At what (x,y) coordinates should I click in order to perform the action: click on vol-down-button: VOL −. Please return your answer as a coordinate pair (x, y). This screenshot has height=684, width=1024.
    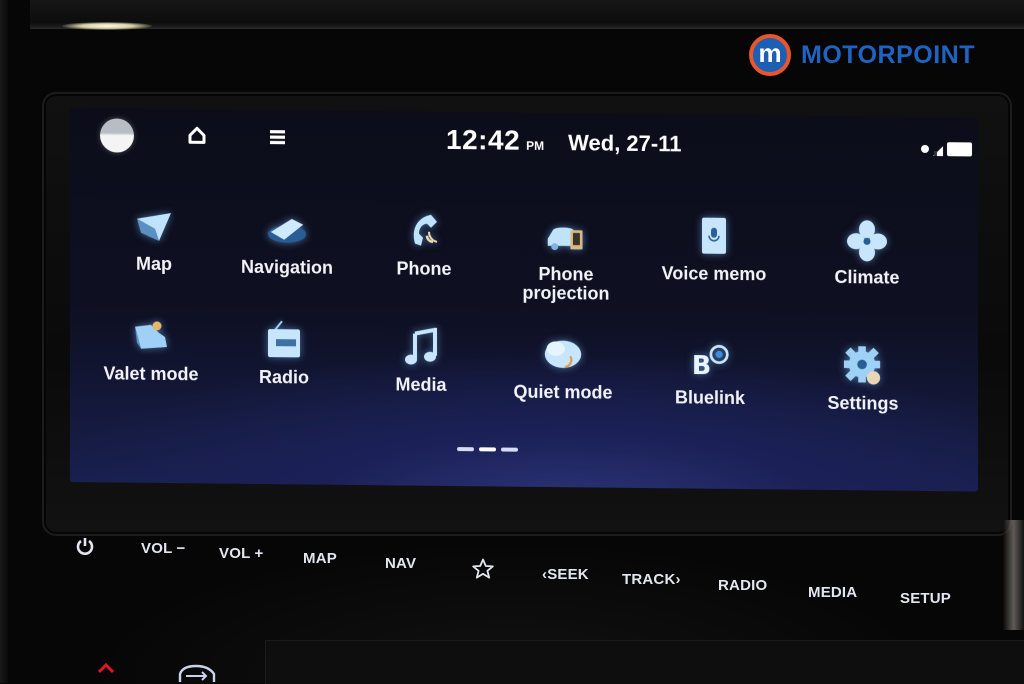
    Looking at the image, I should click on (163, 548).